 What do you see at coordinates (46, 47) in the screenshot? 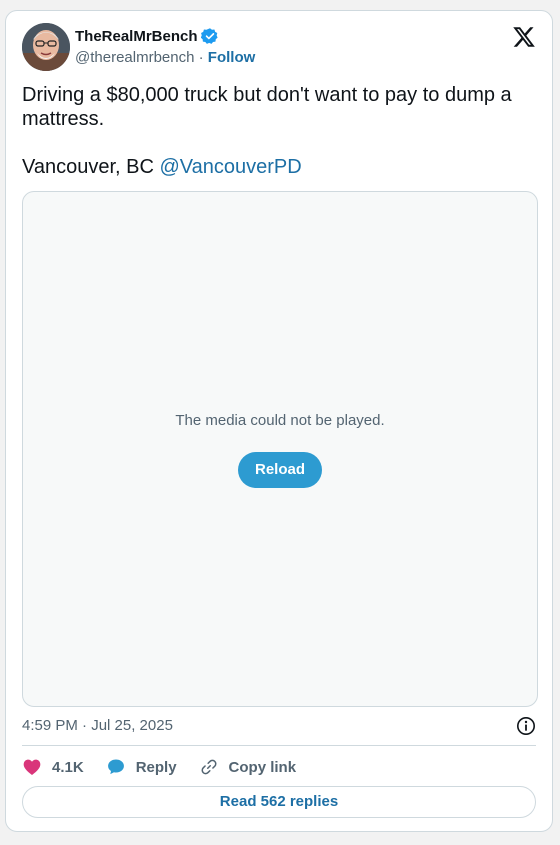
I see `avatar` at bounding box center [46, 47].